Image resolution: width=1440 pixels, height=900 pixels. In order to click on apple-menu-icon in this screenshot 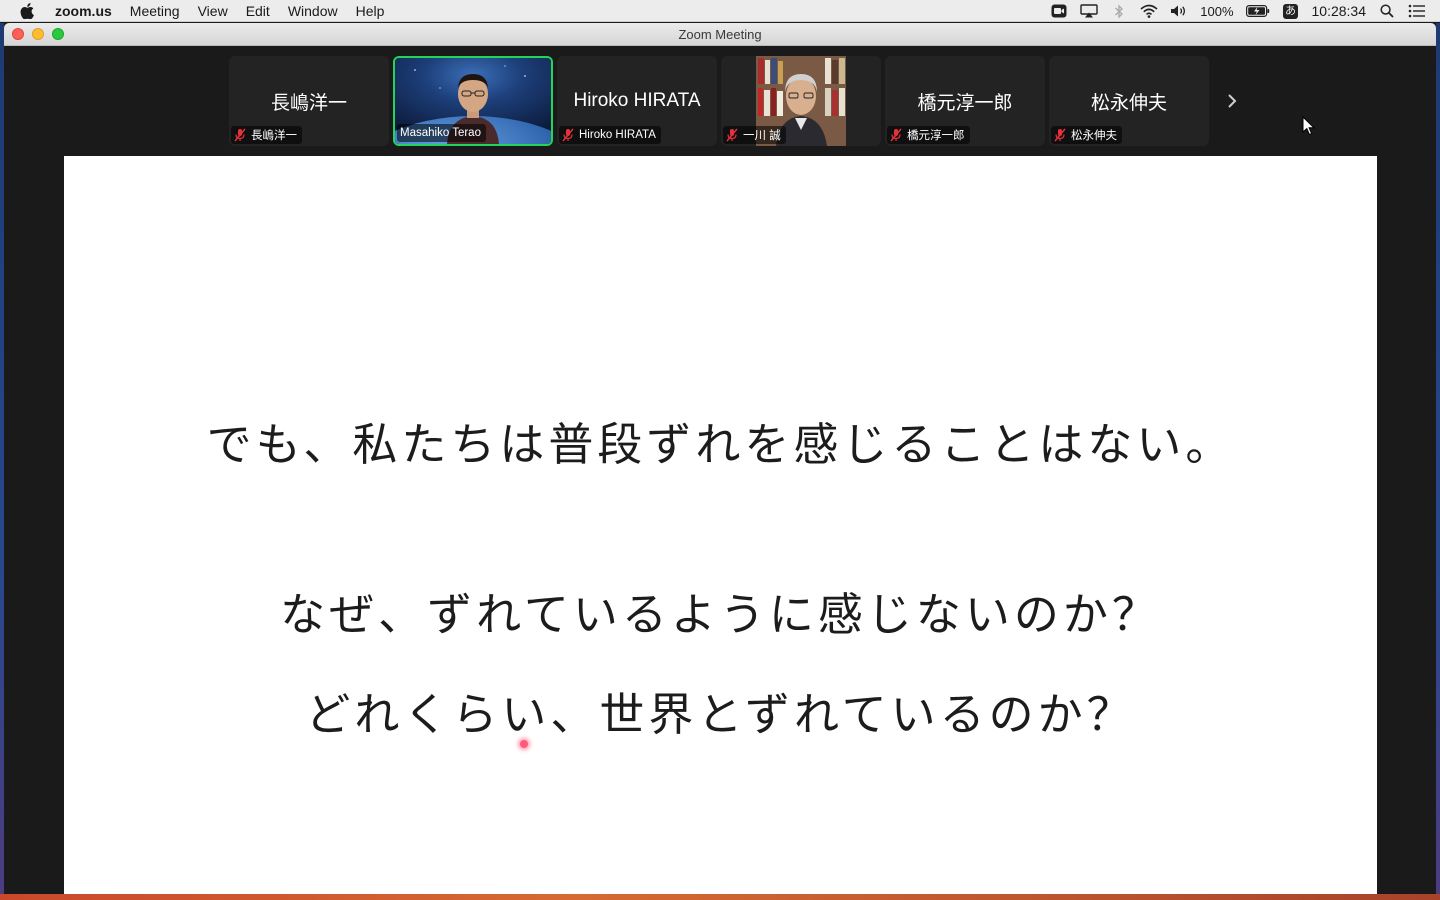, I will do `click(27, 10)`.